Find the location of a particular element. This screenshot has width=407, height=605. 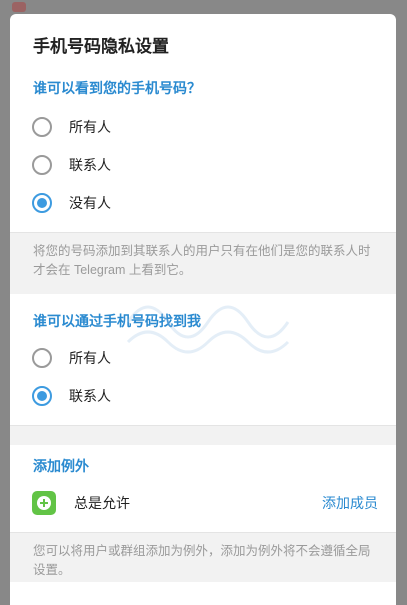

find-number-option-everybody: 所有人 is located at coordinates (182, 358).